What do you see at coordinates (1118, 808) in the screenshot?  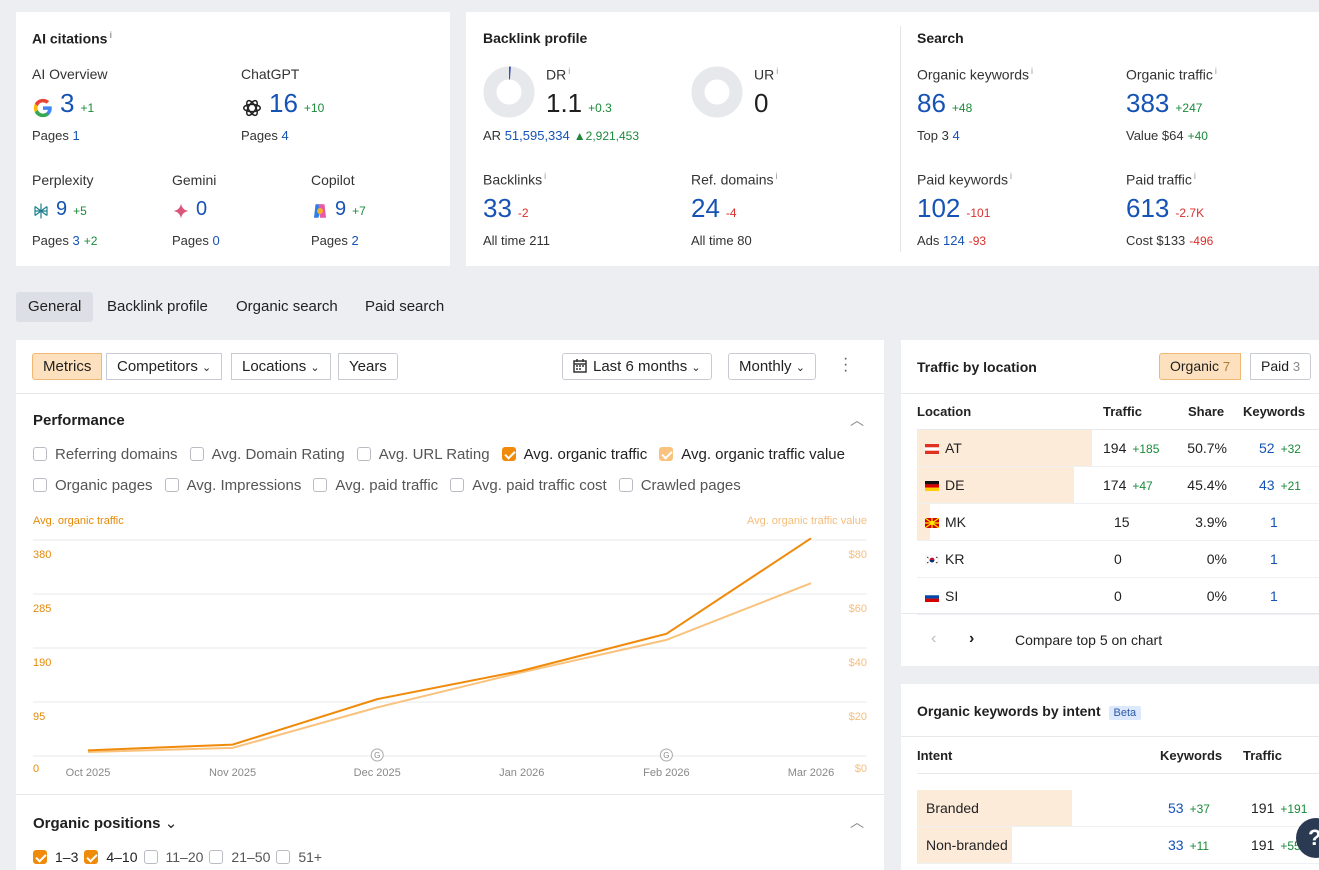 I see `intent-row: Branded 53 +37 191 +191` at bounding box center [1118, 808].